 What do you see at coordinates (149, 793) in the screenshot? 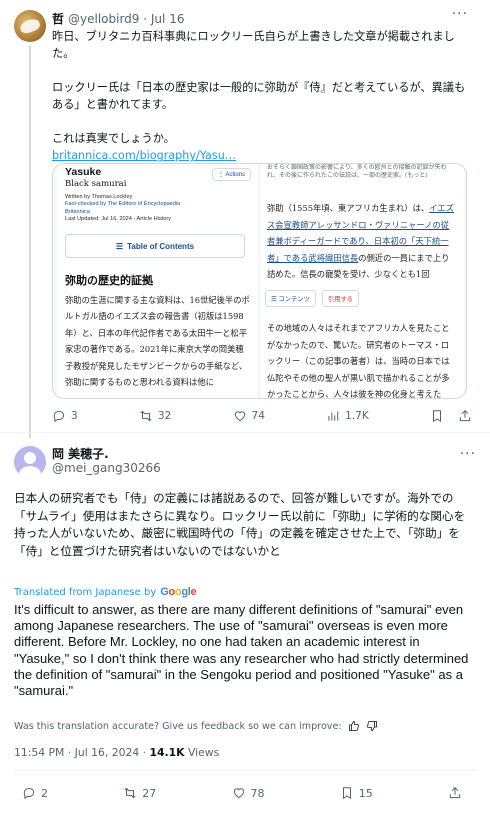
I see `repost-count: 27` at bounding box center [149, 793].